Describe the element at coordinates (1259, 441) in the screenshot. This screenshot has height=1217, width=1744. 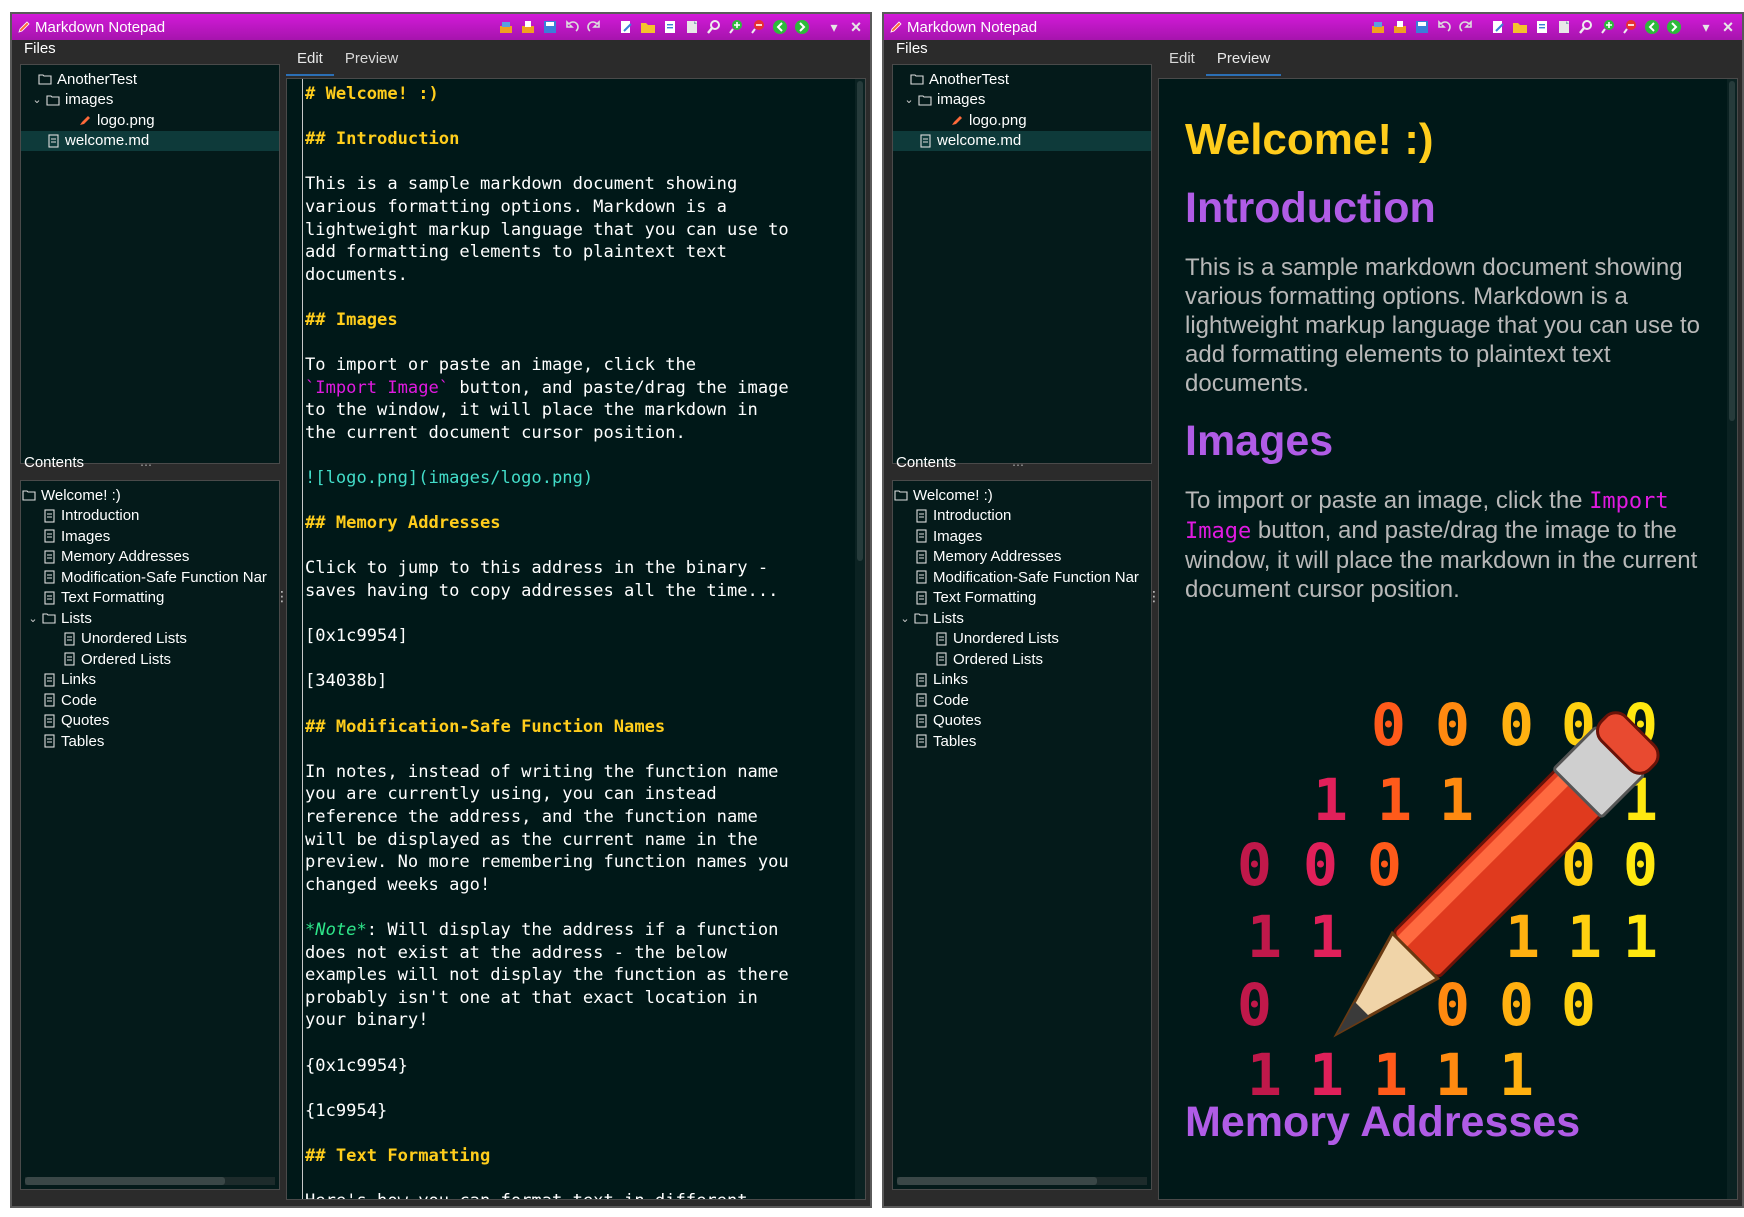
I see `preview-heading: Images` at that location.